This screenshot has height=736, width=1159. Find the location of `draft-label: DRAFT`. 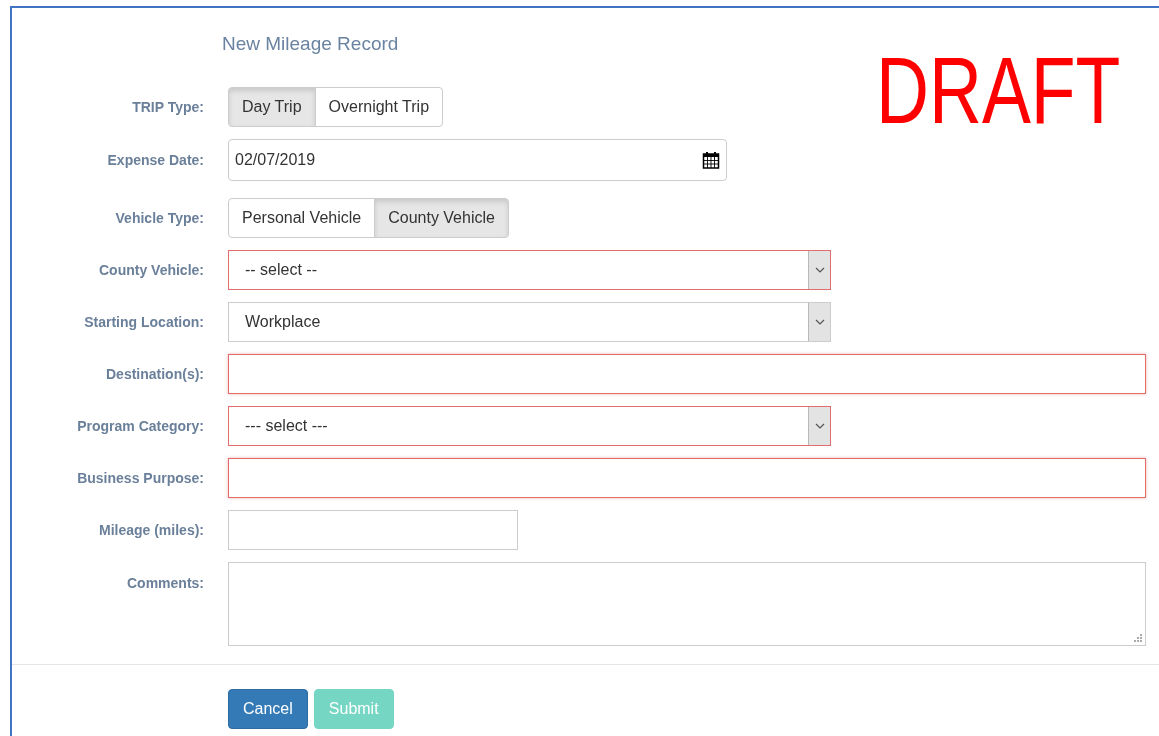

draft-label: DRAFT is located at coordinates (998, 91).